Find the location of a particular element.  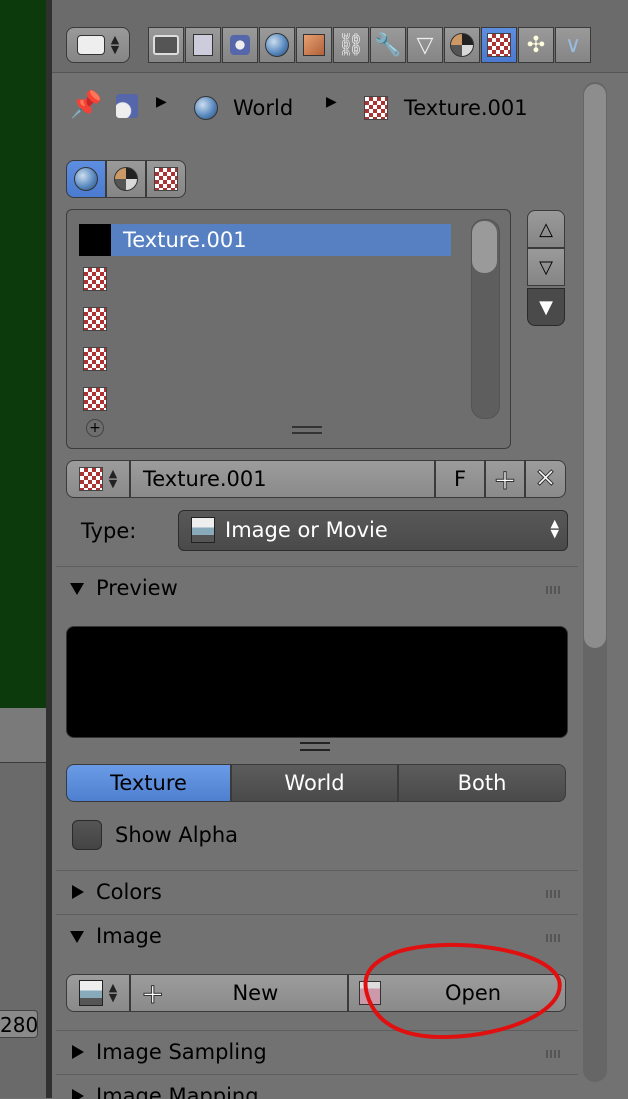

other-texture-context-button is located at coordinates (166, 179).